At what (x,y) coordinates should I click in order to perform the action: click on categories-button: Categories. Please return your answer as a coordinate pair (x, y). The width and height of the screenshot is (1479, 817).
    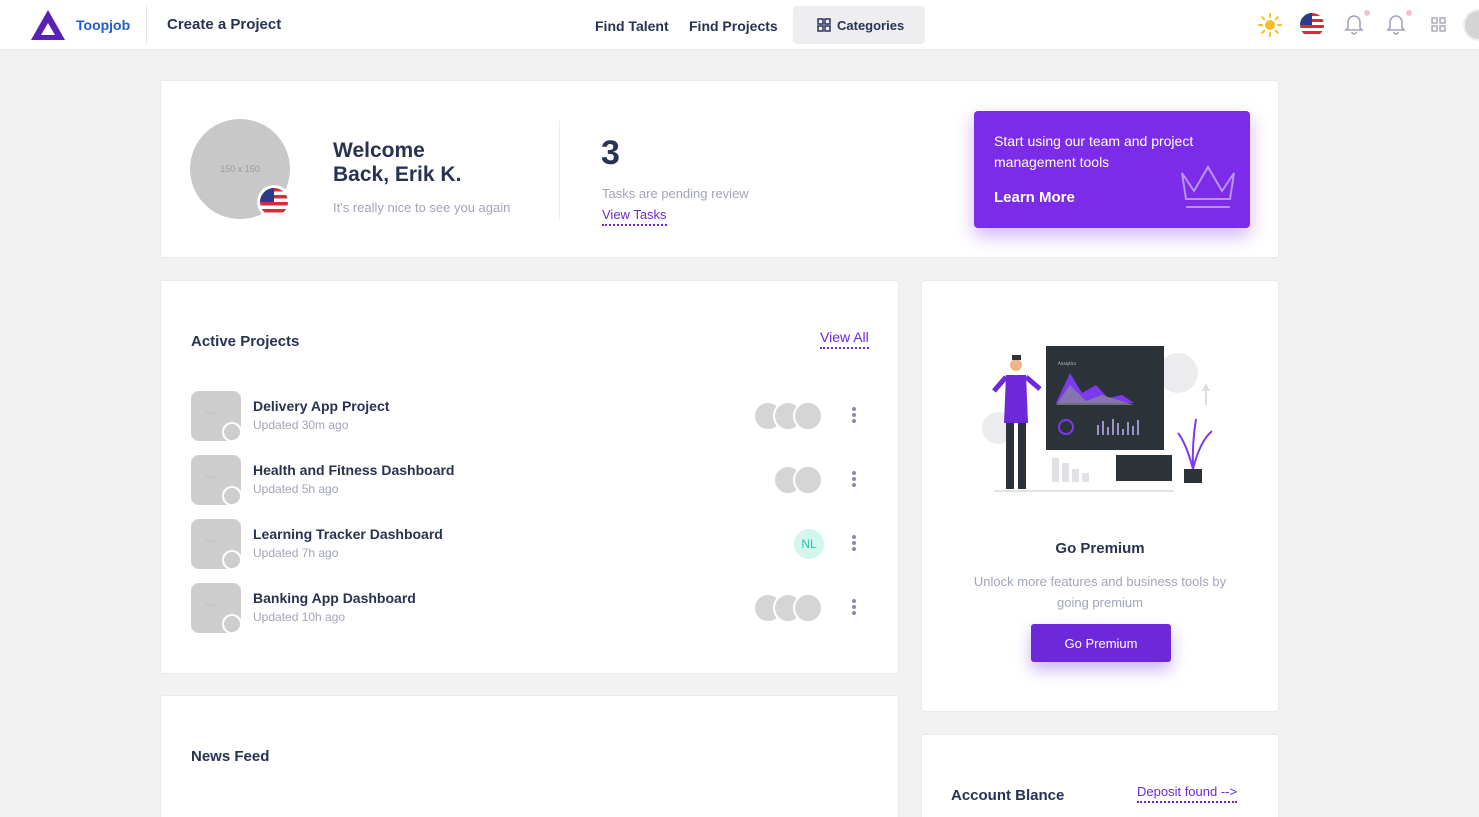
    Looking at the image, I should click on (859, 25).